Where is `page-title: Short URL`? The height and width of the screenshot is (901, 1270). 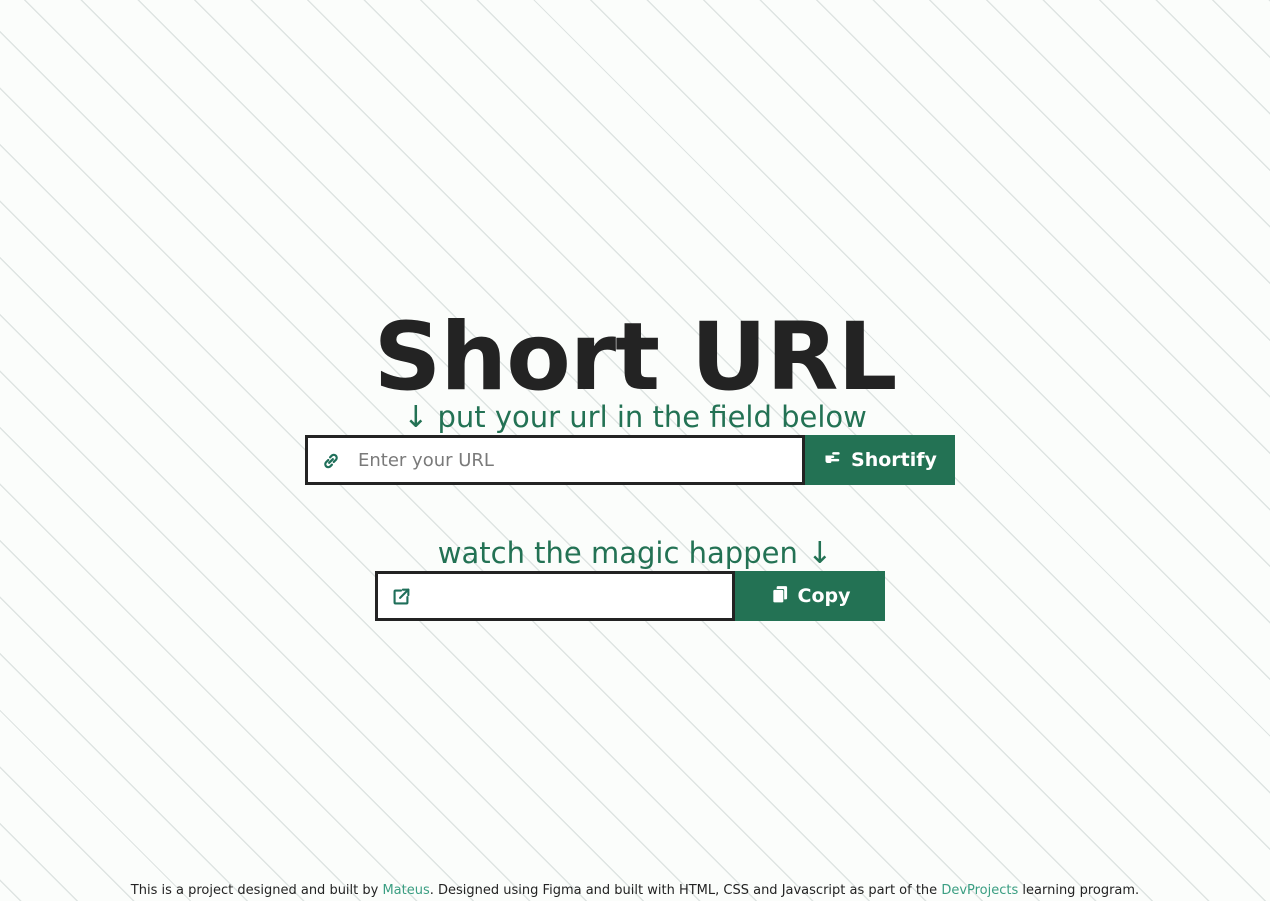 page-title: Short URL is located at coordinates (635, 357).